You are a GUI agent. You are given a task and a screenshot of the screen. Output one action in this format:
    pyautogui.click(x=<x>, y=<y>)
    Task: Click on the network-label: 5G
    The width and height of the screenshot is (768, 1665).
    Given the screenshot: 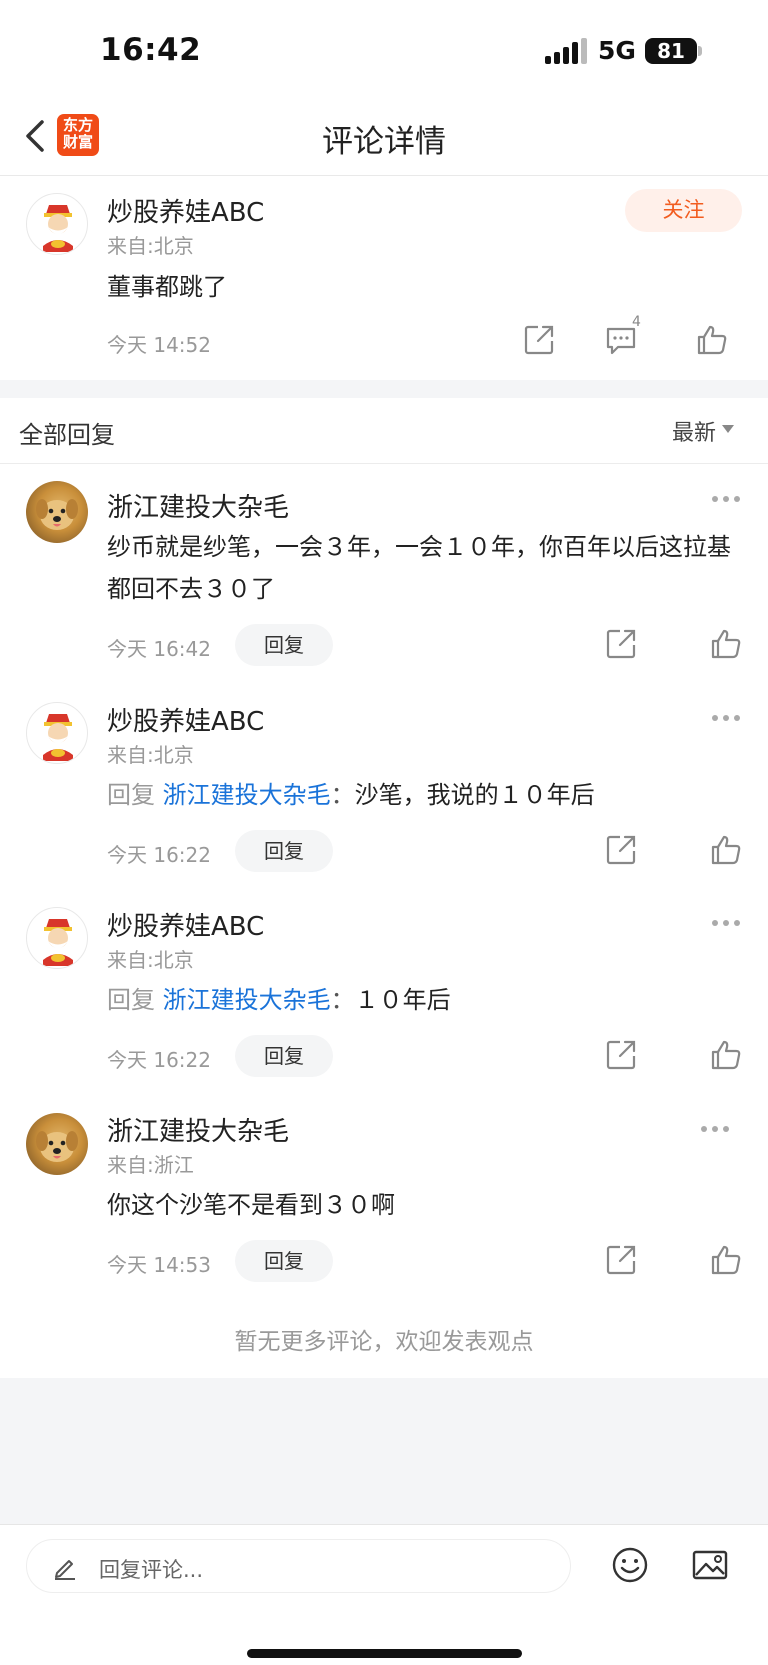 What is the action you would take?
    pyautogui.click(x=617, y=50)
    